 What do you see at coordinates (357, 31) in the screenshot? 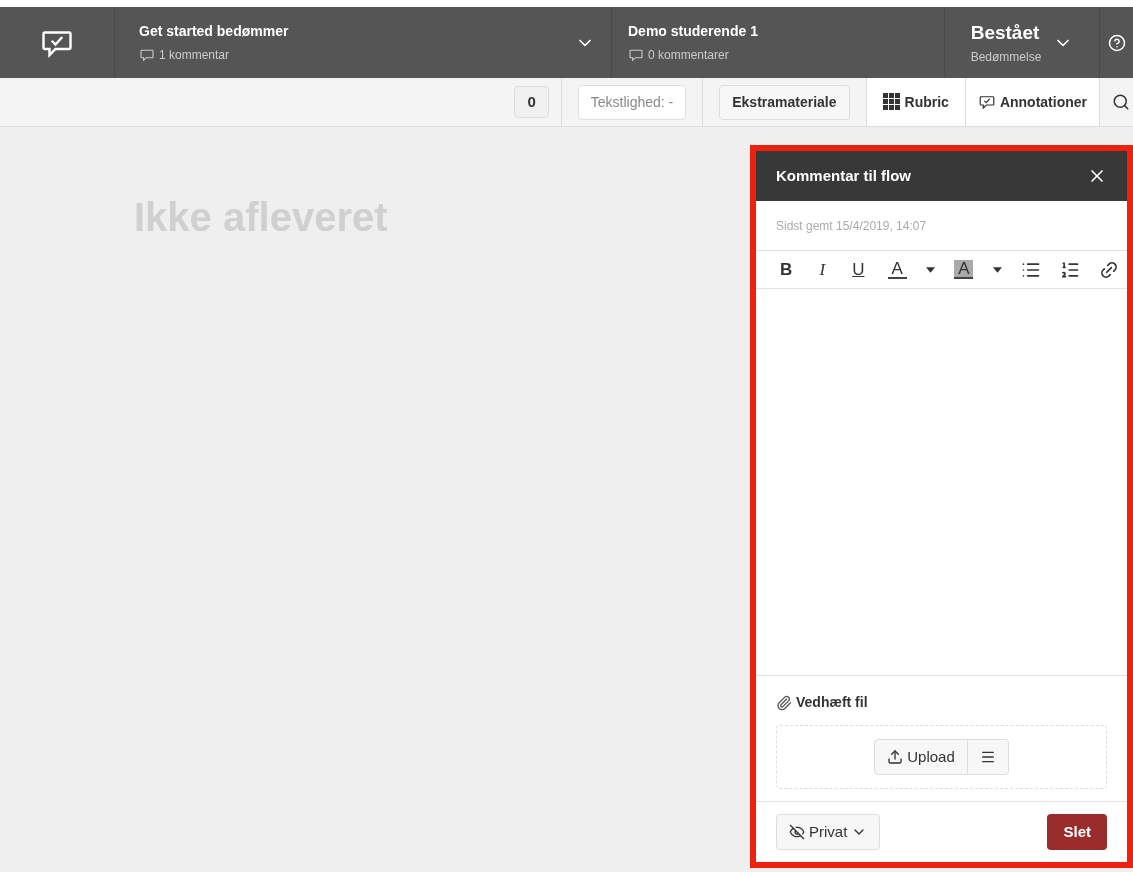
I see `assignment-title: Get started bedømmer` at bounding box center [357, 31].